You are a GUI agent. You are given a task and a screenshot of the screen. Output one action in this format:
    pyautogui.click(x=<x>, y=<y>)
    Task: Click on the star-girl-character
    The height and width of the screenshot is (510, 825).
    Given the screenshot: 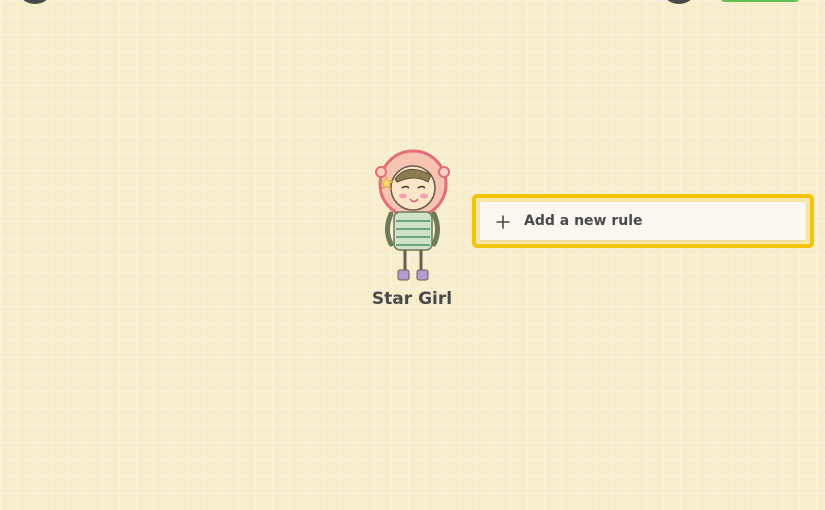 What is the action you would take?
    pyautogui.click(x=410, y=218)
    